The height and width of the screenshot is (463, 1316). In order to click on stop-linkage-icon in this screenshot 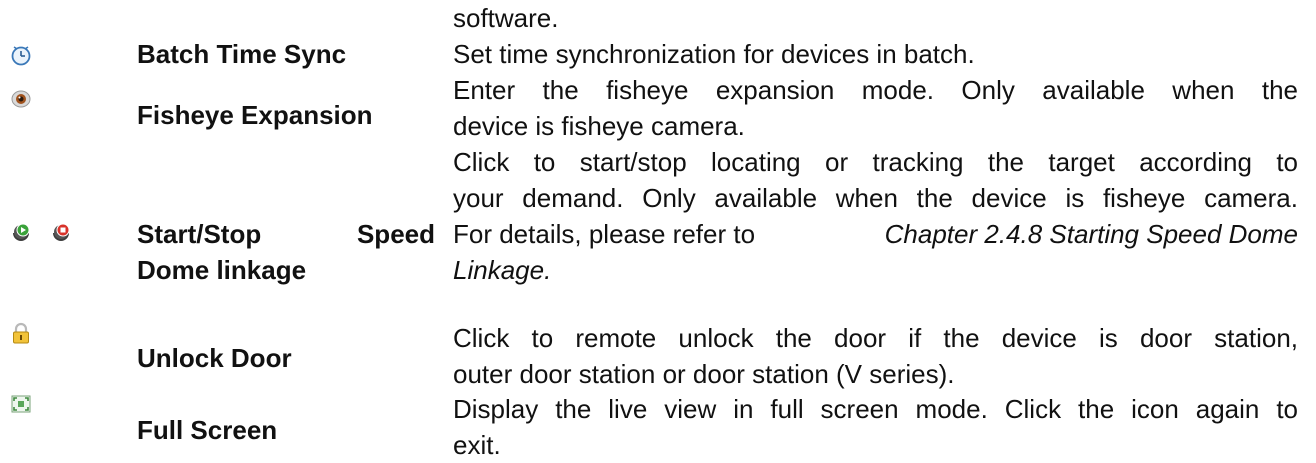, I will do `click(61, 233)`.